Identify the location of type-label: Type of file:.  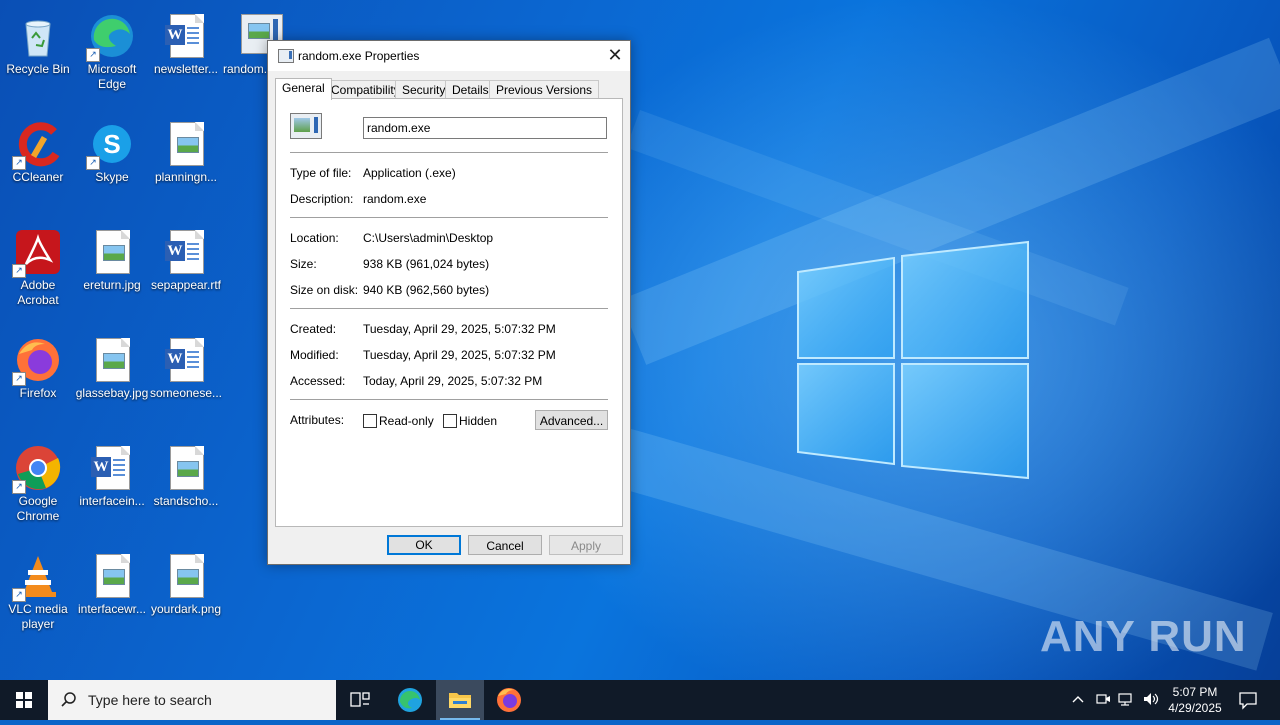
(321, 173).